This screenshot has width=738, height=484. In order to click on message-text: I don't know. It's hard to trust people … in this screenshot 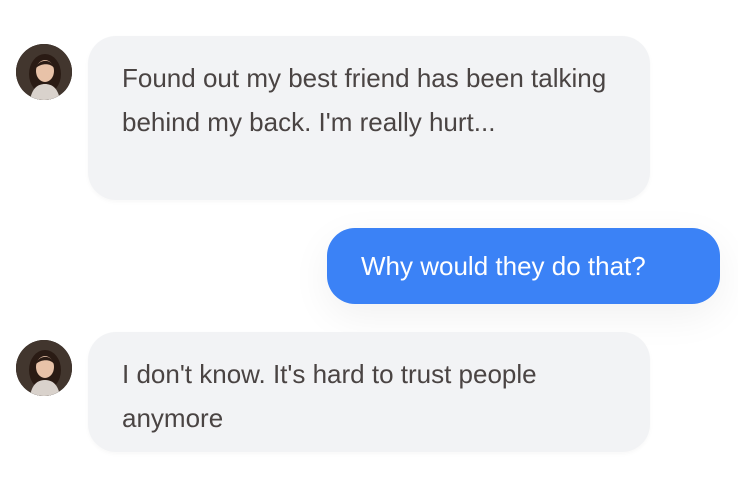, I will do `click(329, 396)`.